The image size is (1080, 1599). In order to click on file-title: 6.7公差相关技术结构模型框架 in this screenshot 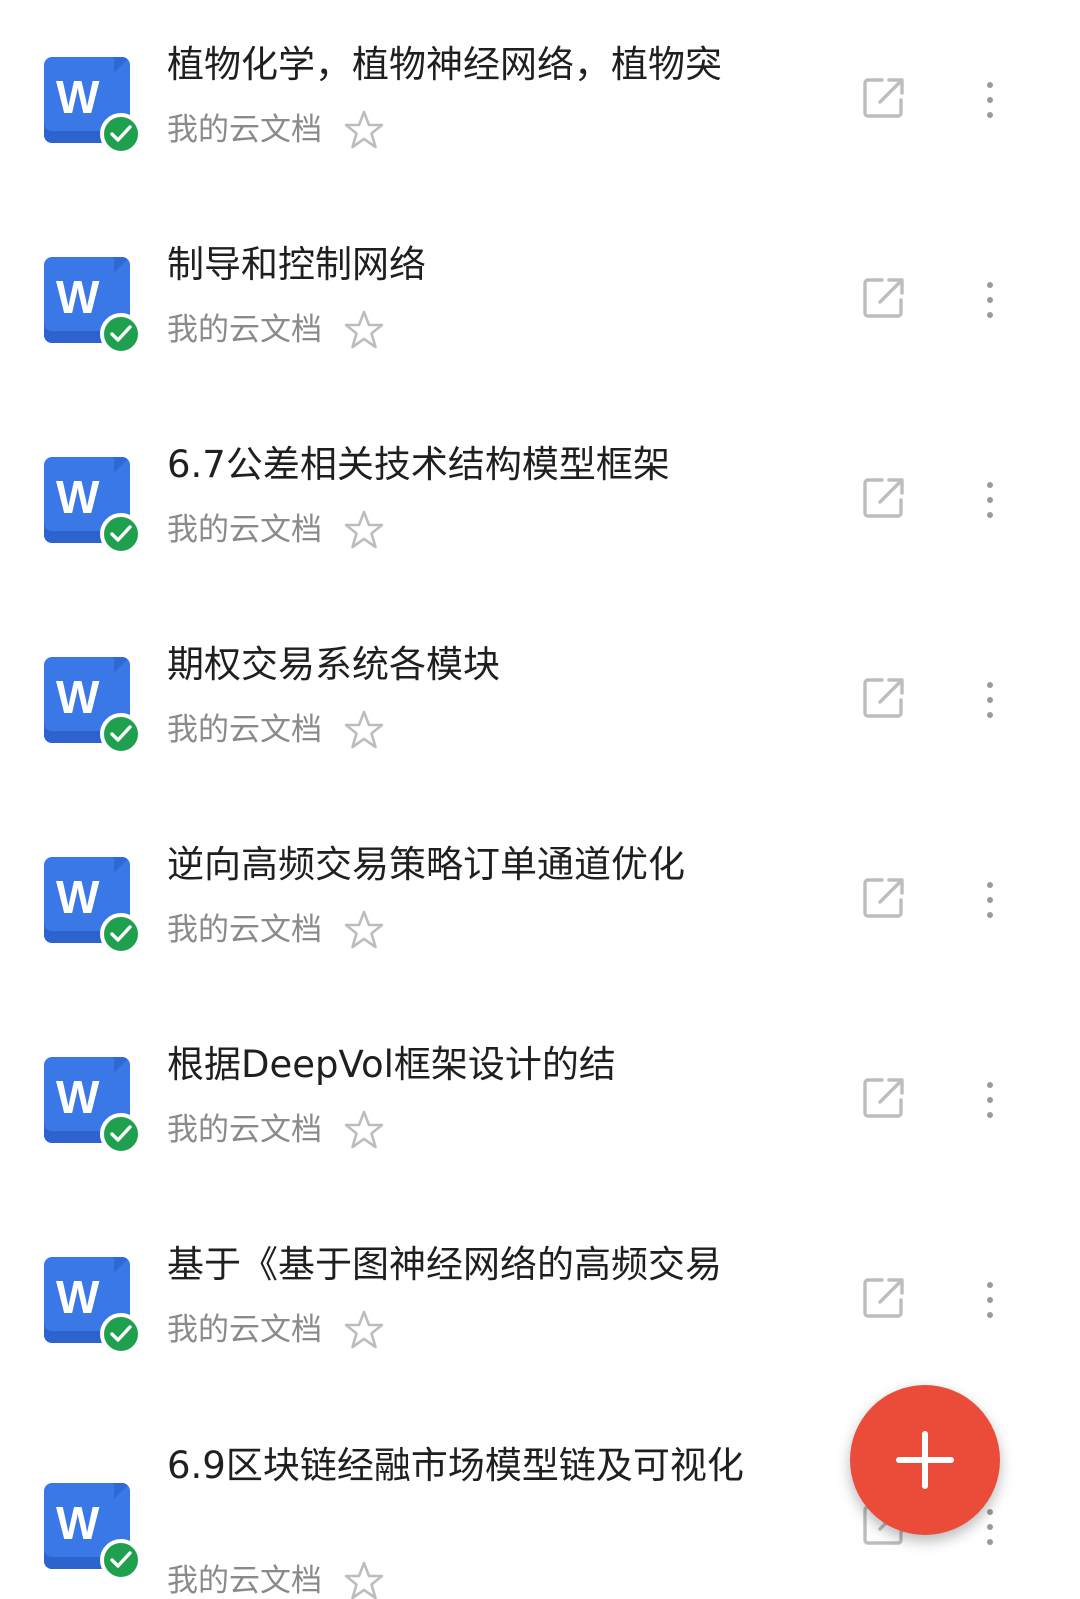, I will do `click(418, 464)`.